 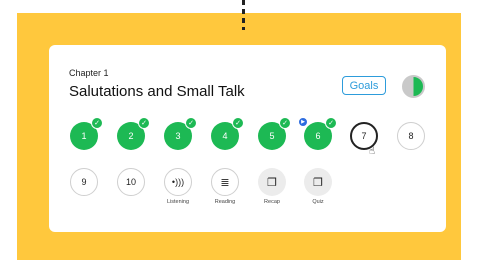 I want to click on recap-activity-button: ❐, so click(x=272, y=182).